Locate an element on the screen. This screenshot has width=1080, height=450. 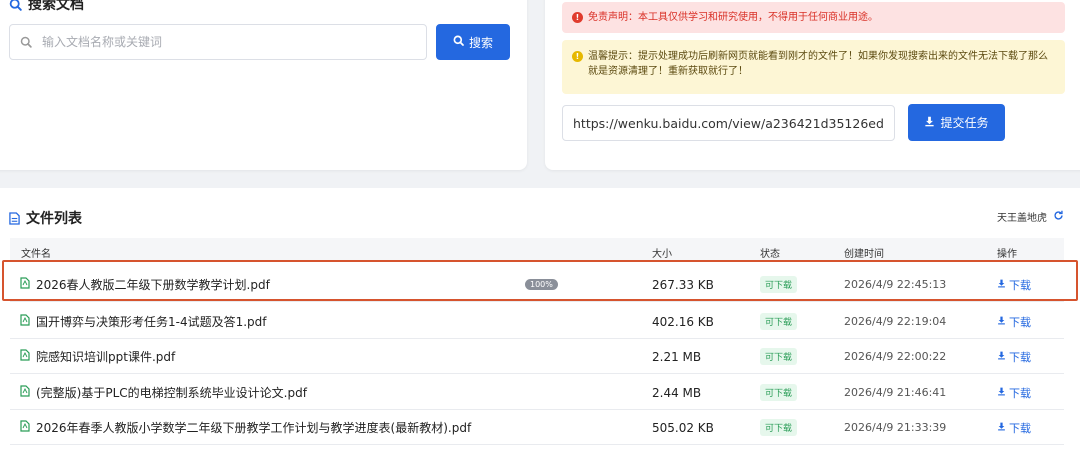
file-size: 2.21 MB is located at coordinates (677, 356).